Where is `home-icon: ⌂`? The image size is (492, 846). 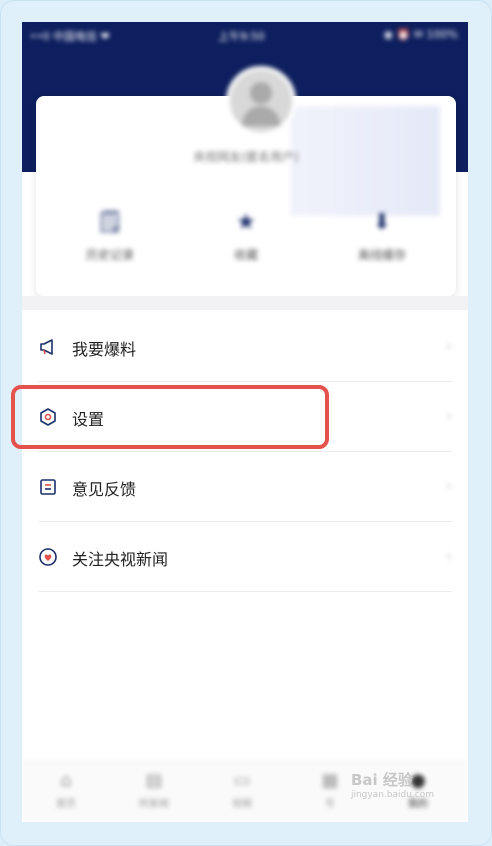
home-icon: ⌂ is located at coordinates (66, 780).